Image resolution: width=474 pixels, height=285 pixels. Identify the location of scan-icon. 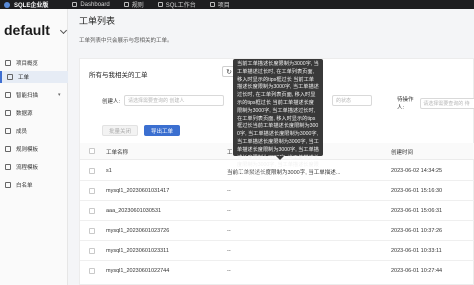
(8, 95).